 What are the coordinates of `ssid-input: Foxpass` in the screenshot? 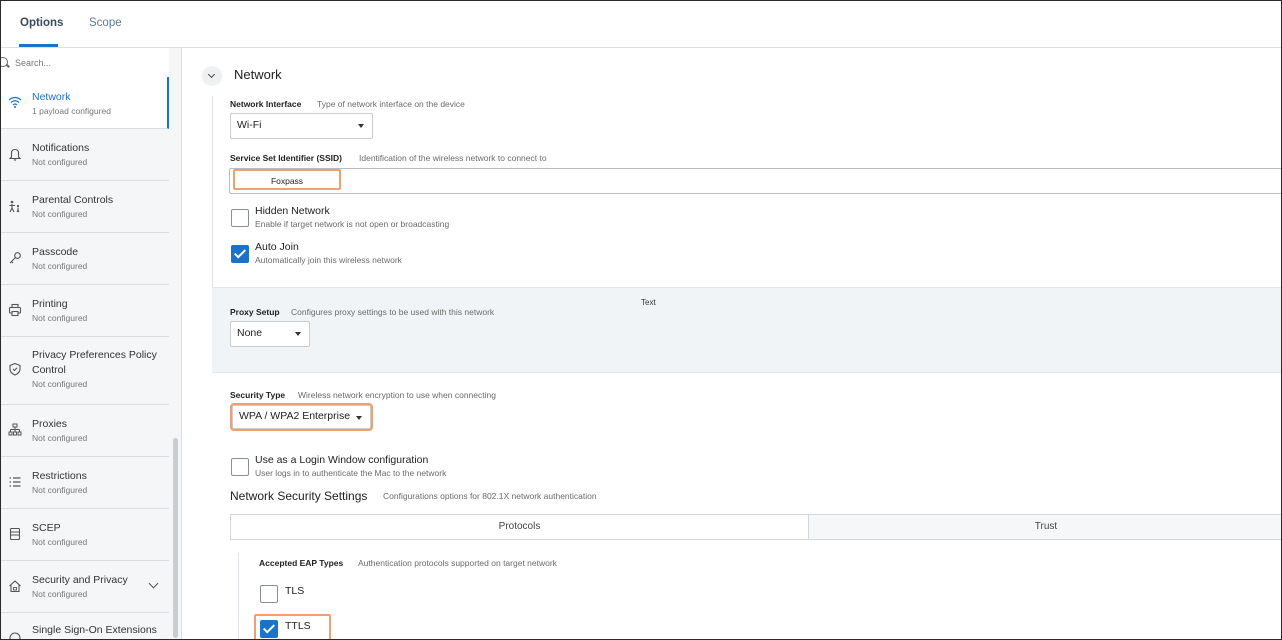 It's located at (287, 179).